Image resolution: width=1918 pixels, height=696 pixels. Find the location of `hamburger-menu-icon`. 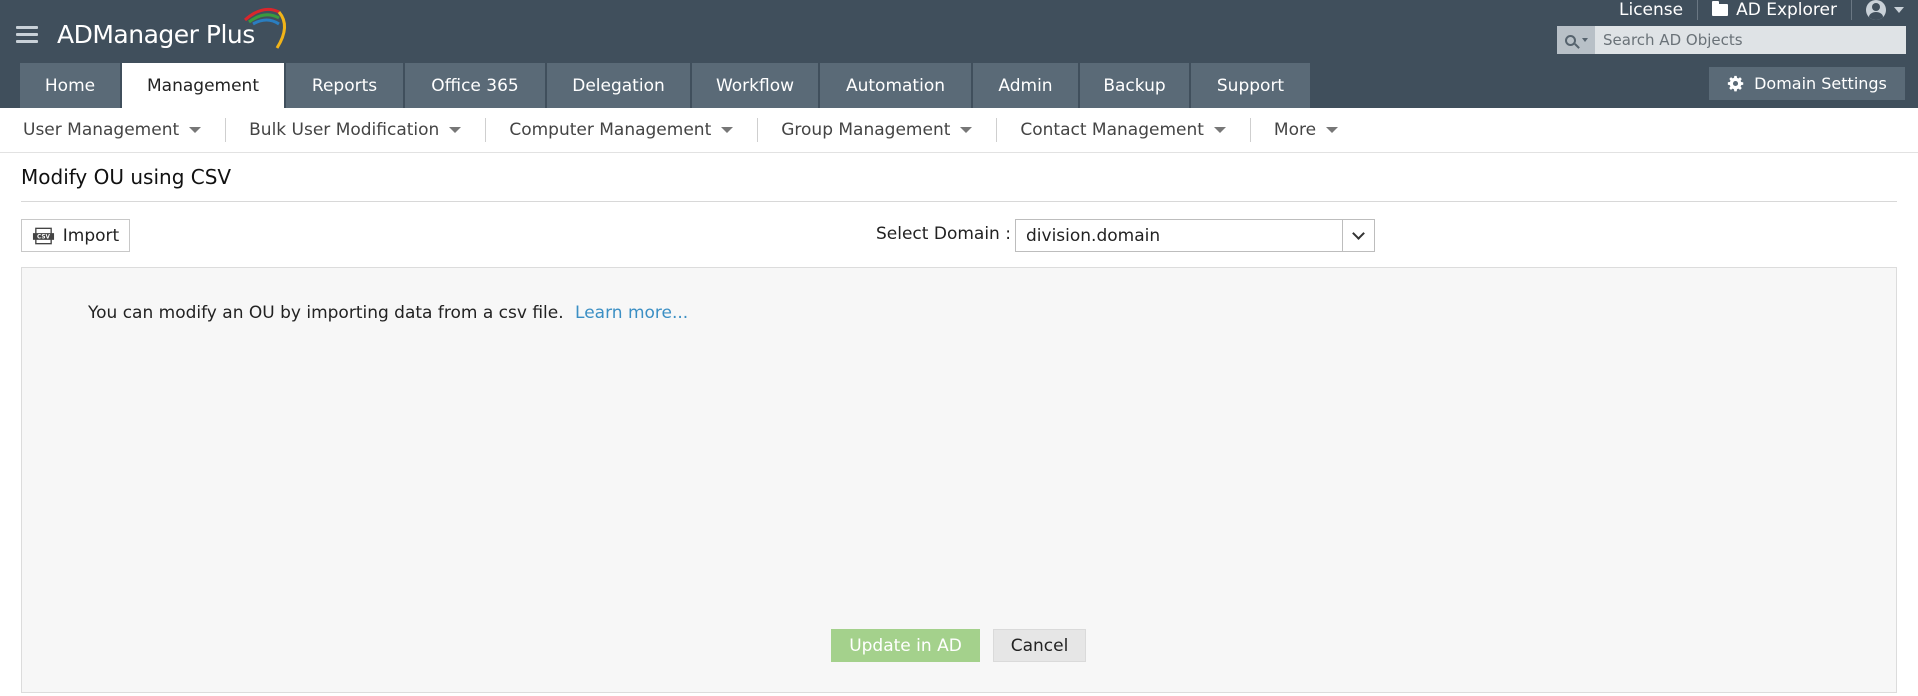

hamburger-menu-icon is located at coordinates (27, 35).